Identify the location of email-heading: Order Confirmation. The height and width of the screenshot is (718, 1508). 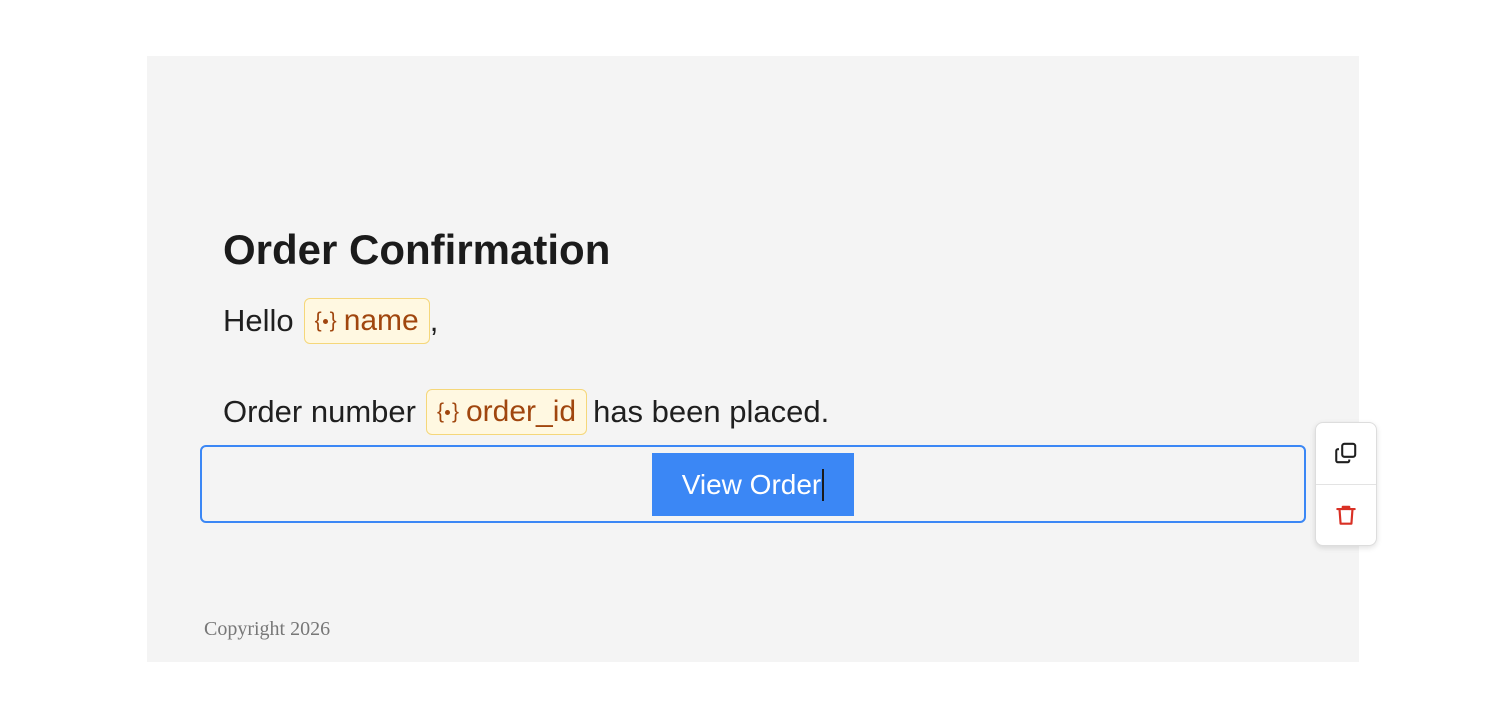
(416, 250).